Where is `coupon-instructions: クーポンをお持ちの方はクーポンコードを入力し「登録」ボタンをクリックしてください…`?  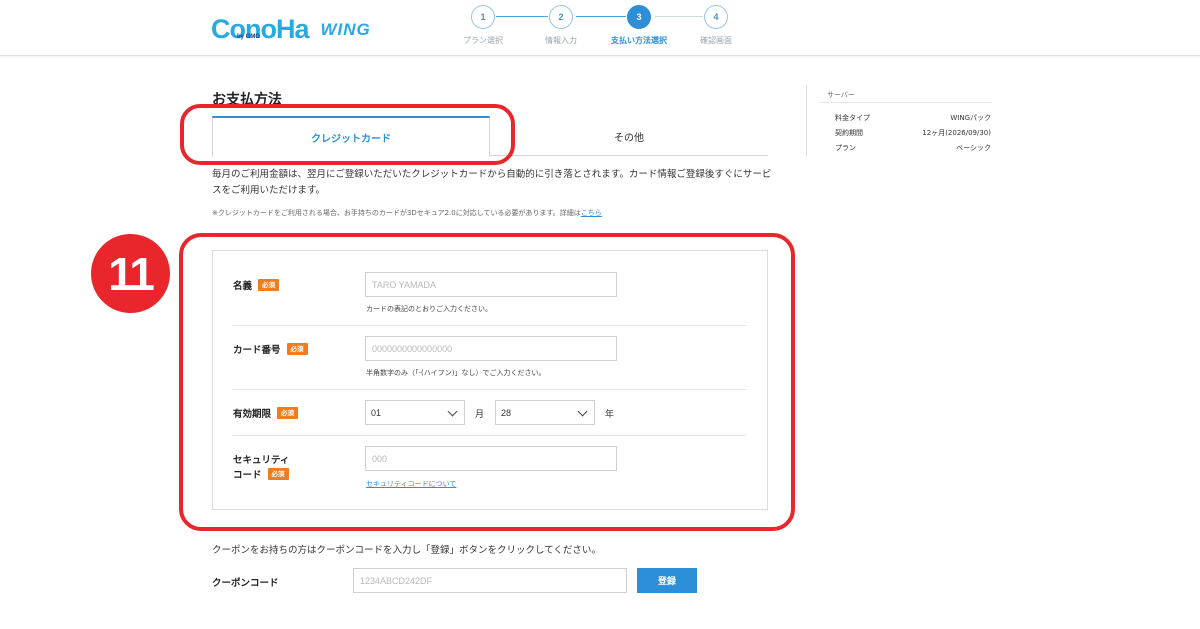 coupon-instructions: クーポンをお持ちの方はクーポンコードを入力し「登録」ボタンをクリックしてください… is located at coordinates (406, 550).